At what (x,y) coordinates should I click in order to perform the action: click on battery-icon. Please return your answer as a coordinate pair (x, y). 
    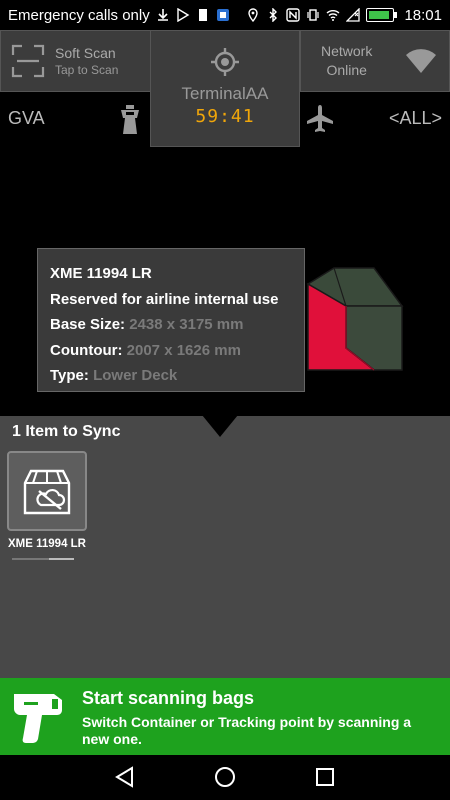
    Looking at the image, I should click on (382, 15).